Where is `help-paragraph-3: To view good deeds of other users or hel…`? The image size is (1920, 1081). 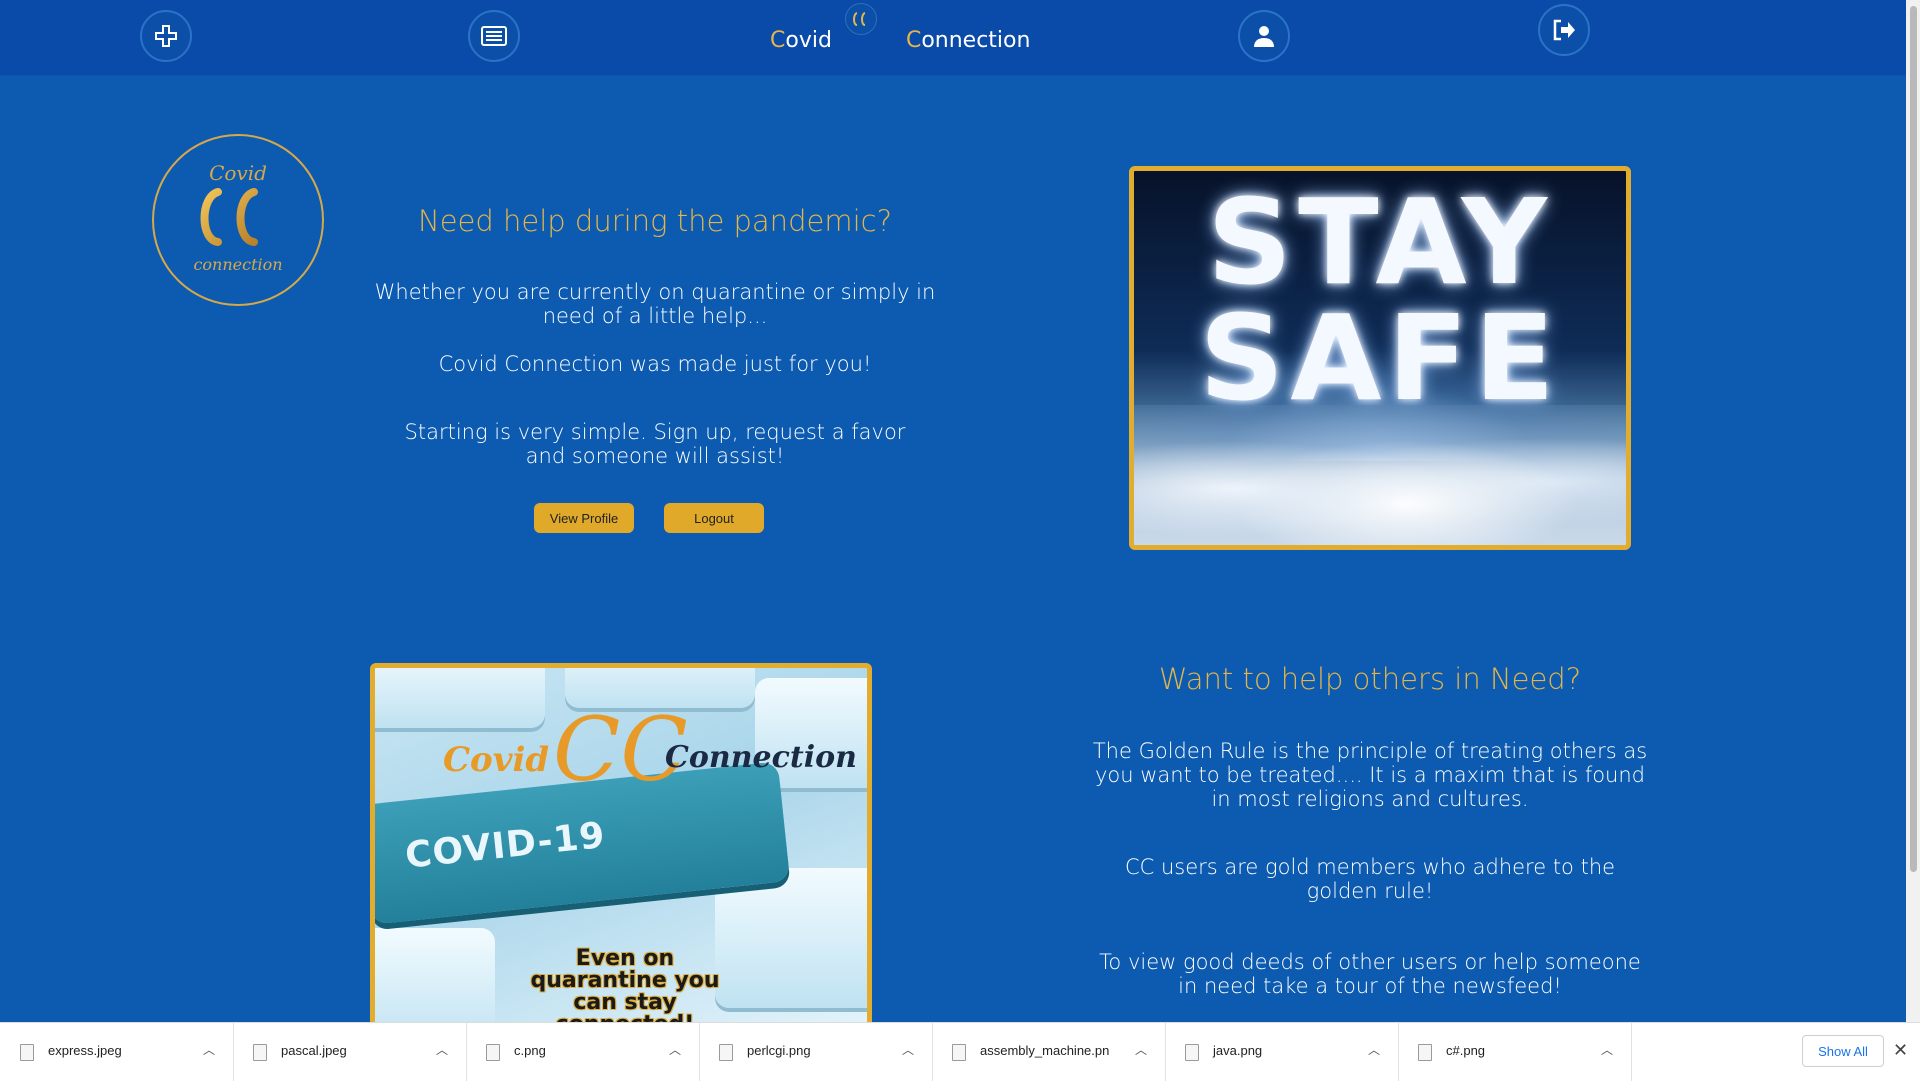
help-paragraph-3: To view good deeds of other users or hel… is located at coordinates (1370, 974).